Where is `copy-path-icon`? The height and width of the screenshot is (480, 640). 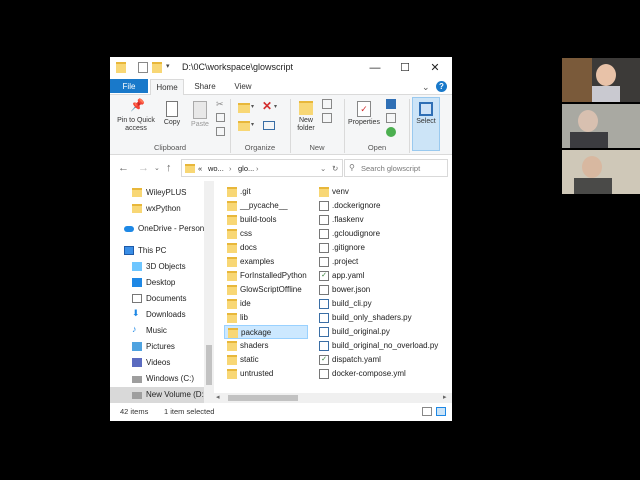 copy-path-icon is located at coordinates (220, 117).